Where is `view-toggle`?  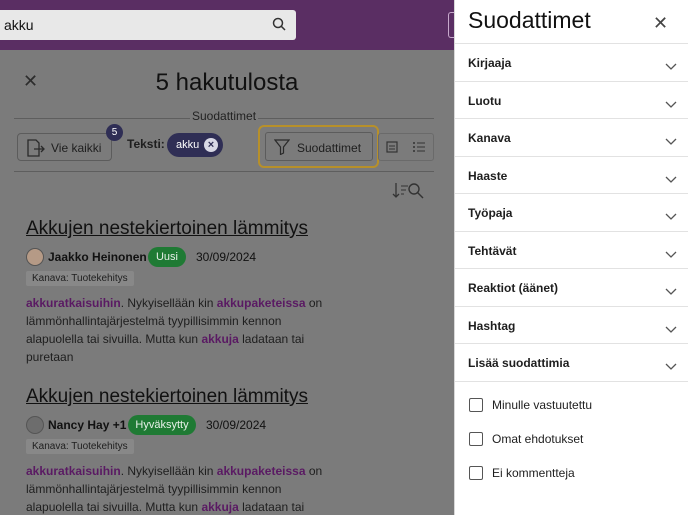 view-toggle is located at coordinates (406, 147).